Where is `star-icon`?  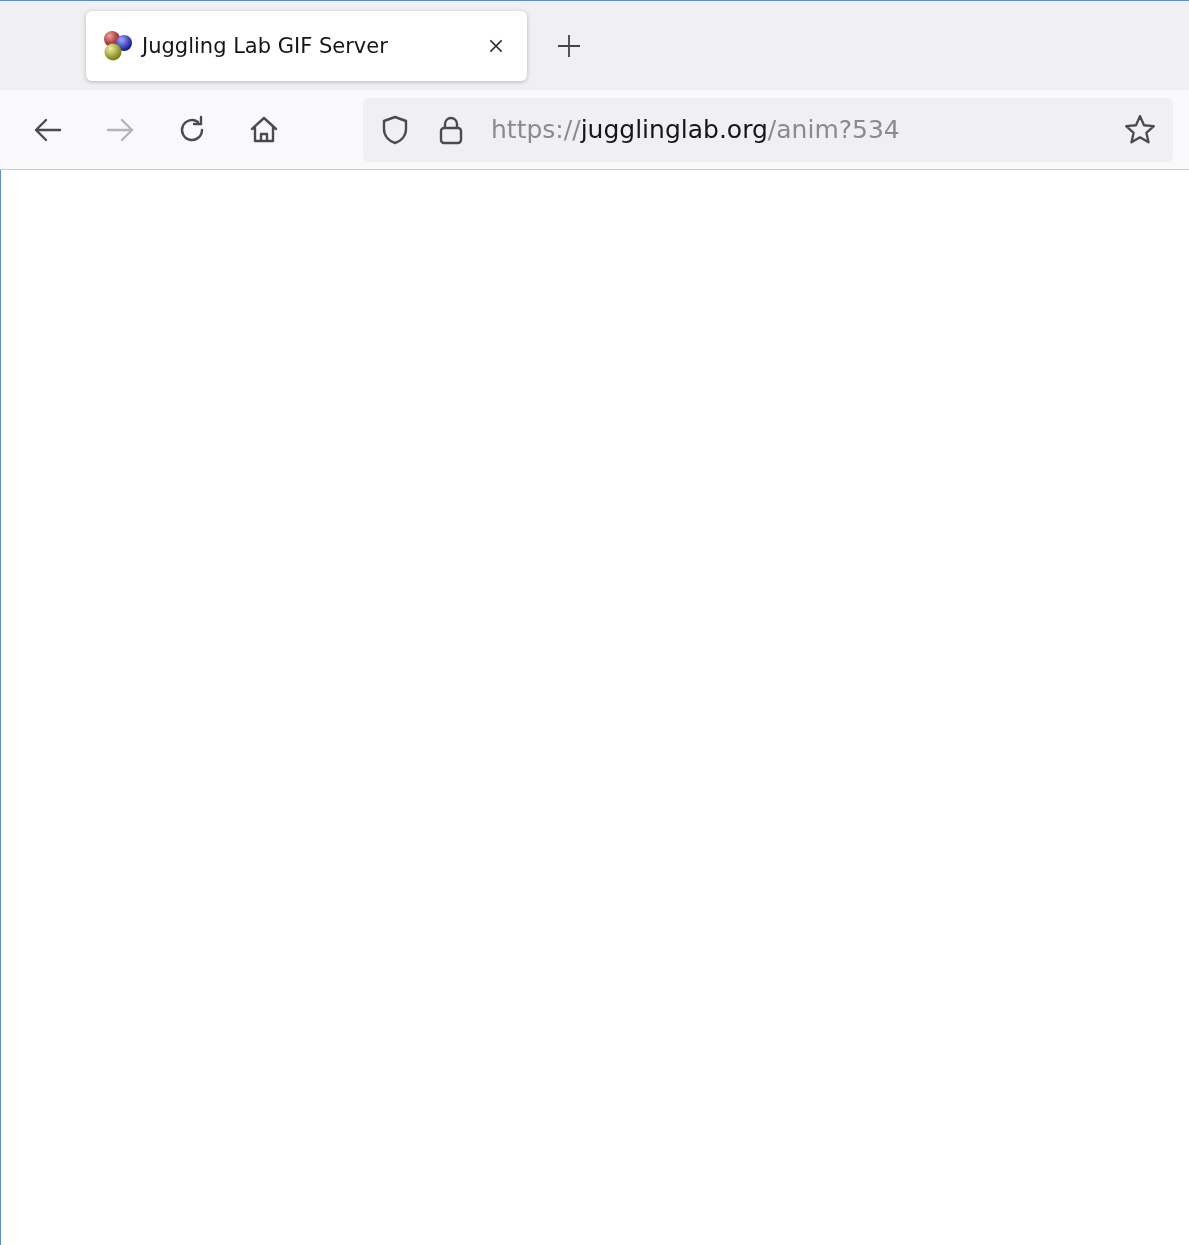
star-icon is located at coordinates (1140, 129).